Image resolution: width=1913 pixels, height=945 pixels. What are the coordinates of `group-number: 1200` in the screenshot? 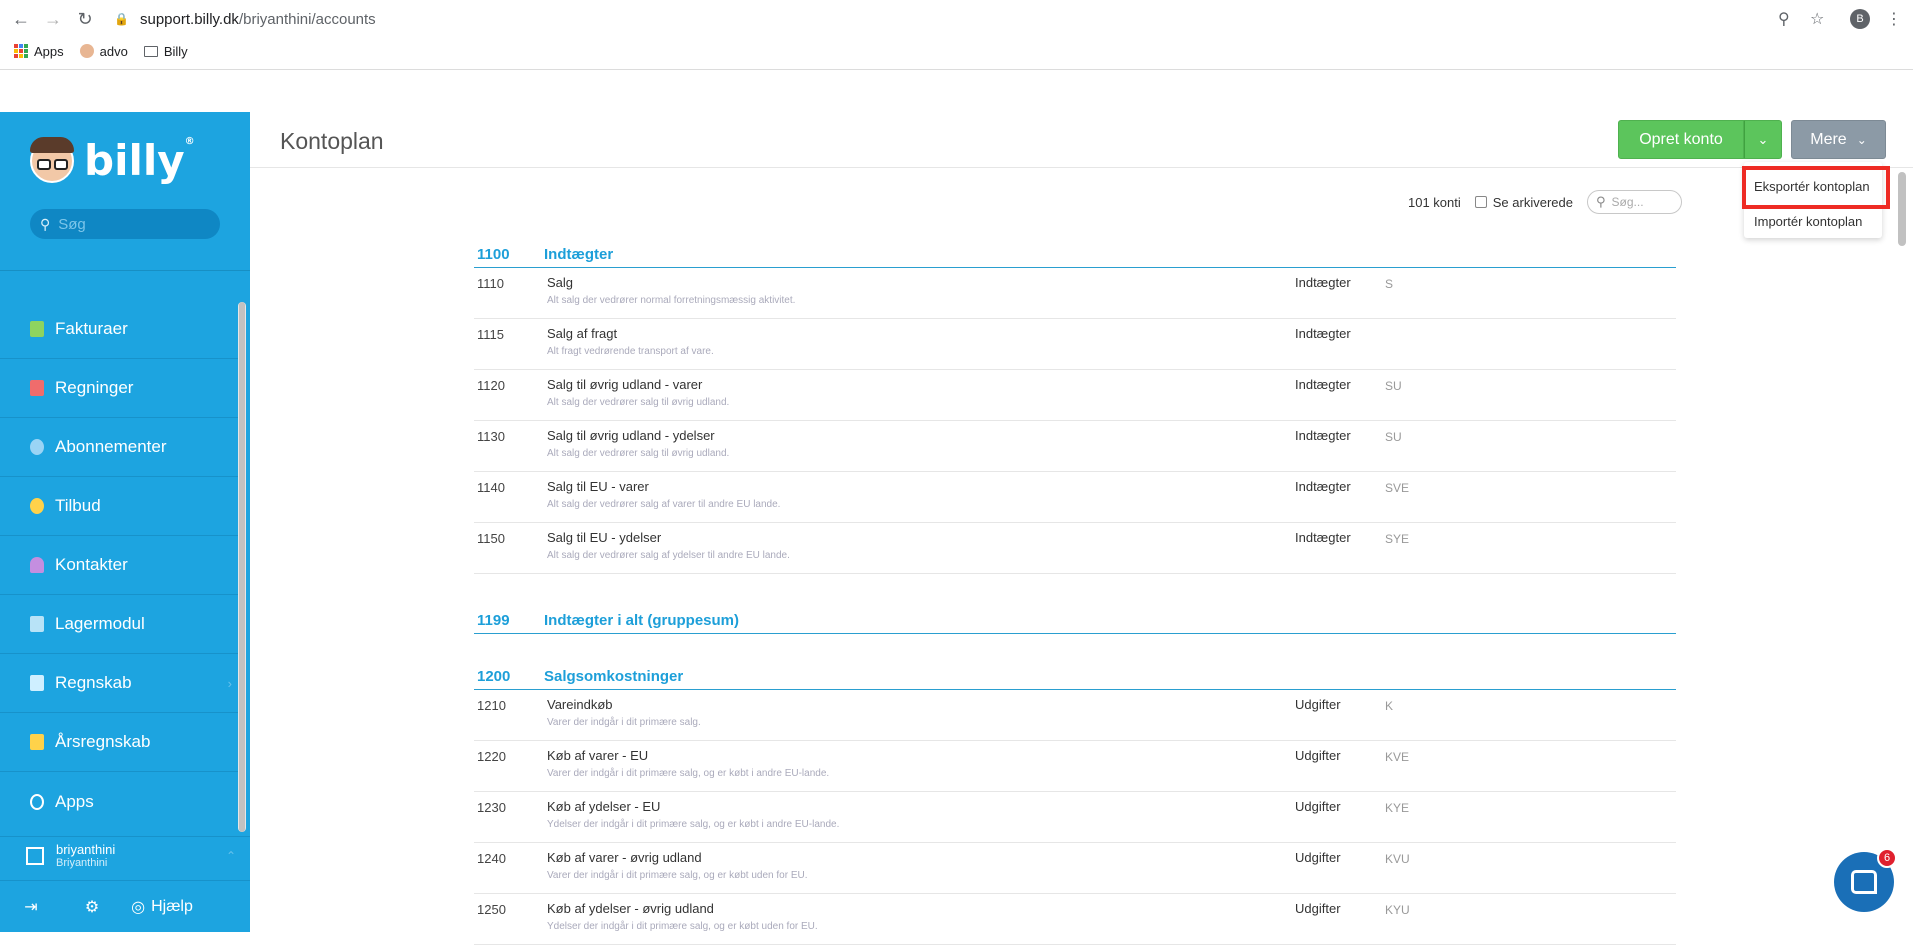 It's located at (494, 676).